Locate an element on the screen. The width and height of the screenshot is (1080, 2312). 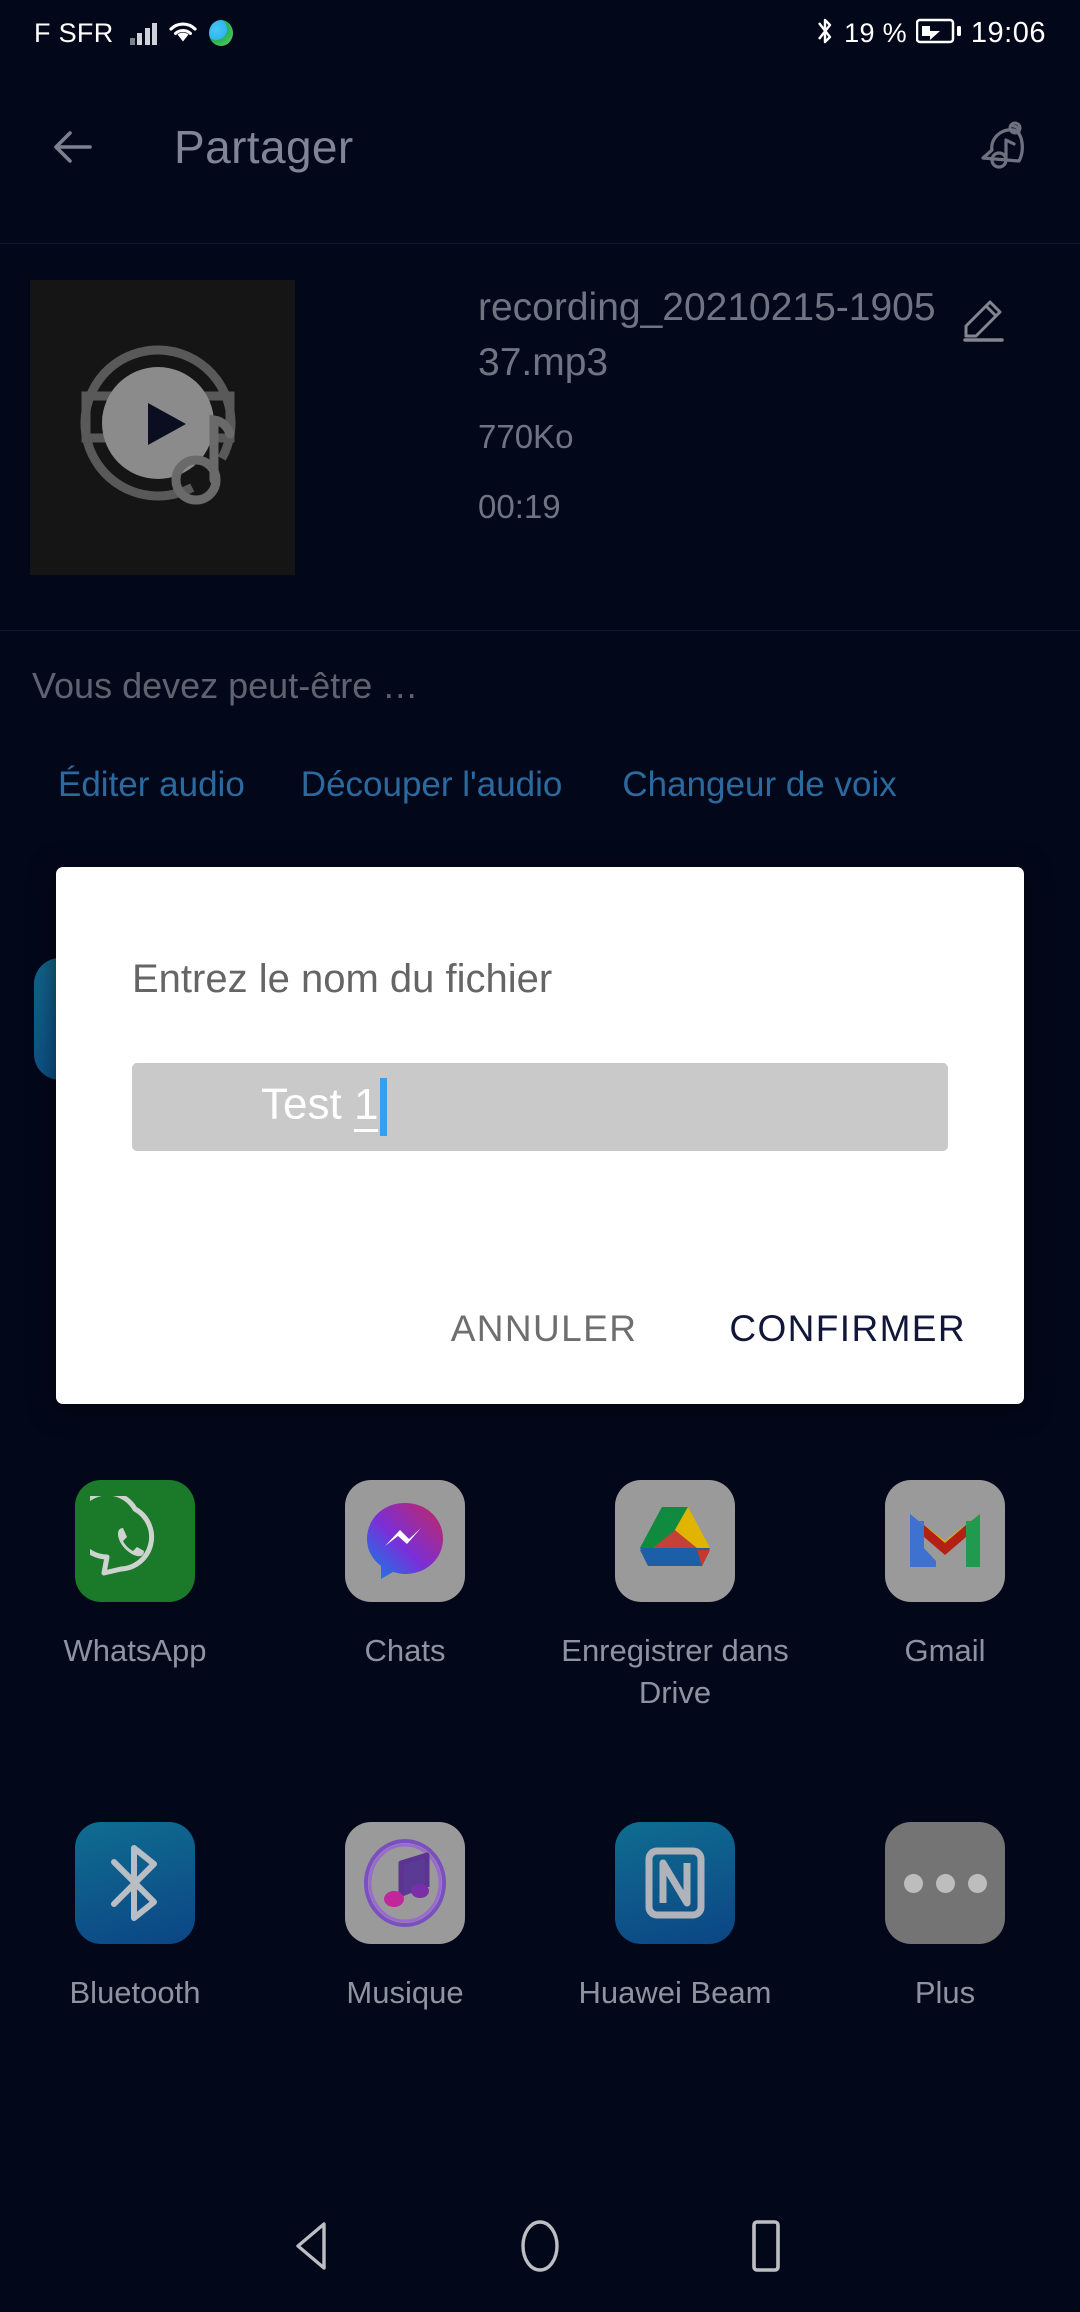
file-name-label: recording_20210215-190537.mp3 is located at coordinates (707, 335).